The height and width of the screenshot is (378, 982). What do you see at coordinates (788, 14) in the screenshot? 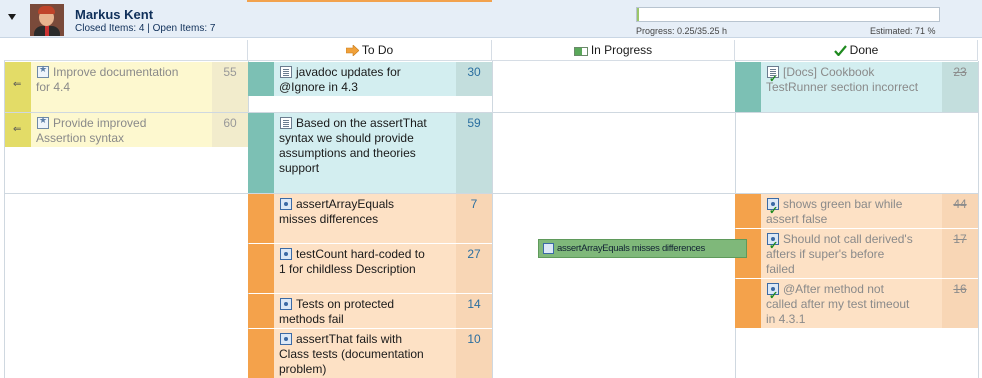
I see `progress-bar` at bounding box center [788, 14].